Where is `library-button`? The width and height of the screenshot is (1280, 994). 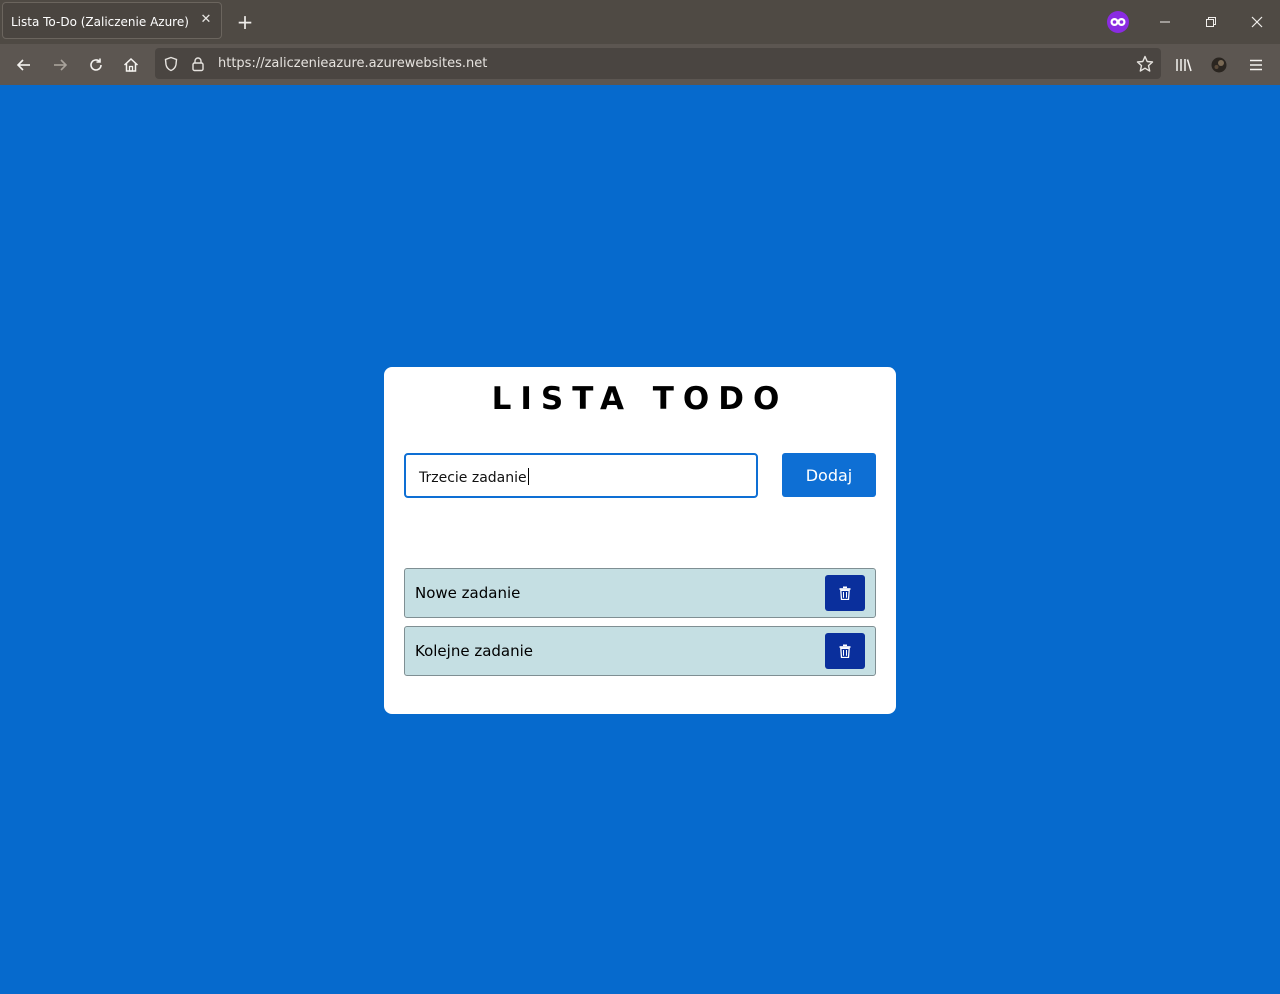
library-button is located at coordinates (1184, 65).